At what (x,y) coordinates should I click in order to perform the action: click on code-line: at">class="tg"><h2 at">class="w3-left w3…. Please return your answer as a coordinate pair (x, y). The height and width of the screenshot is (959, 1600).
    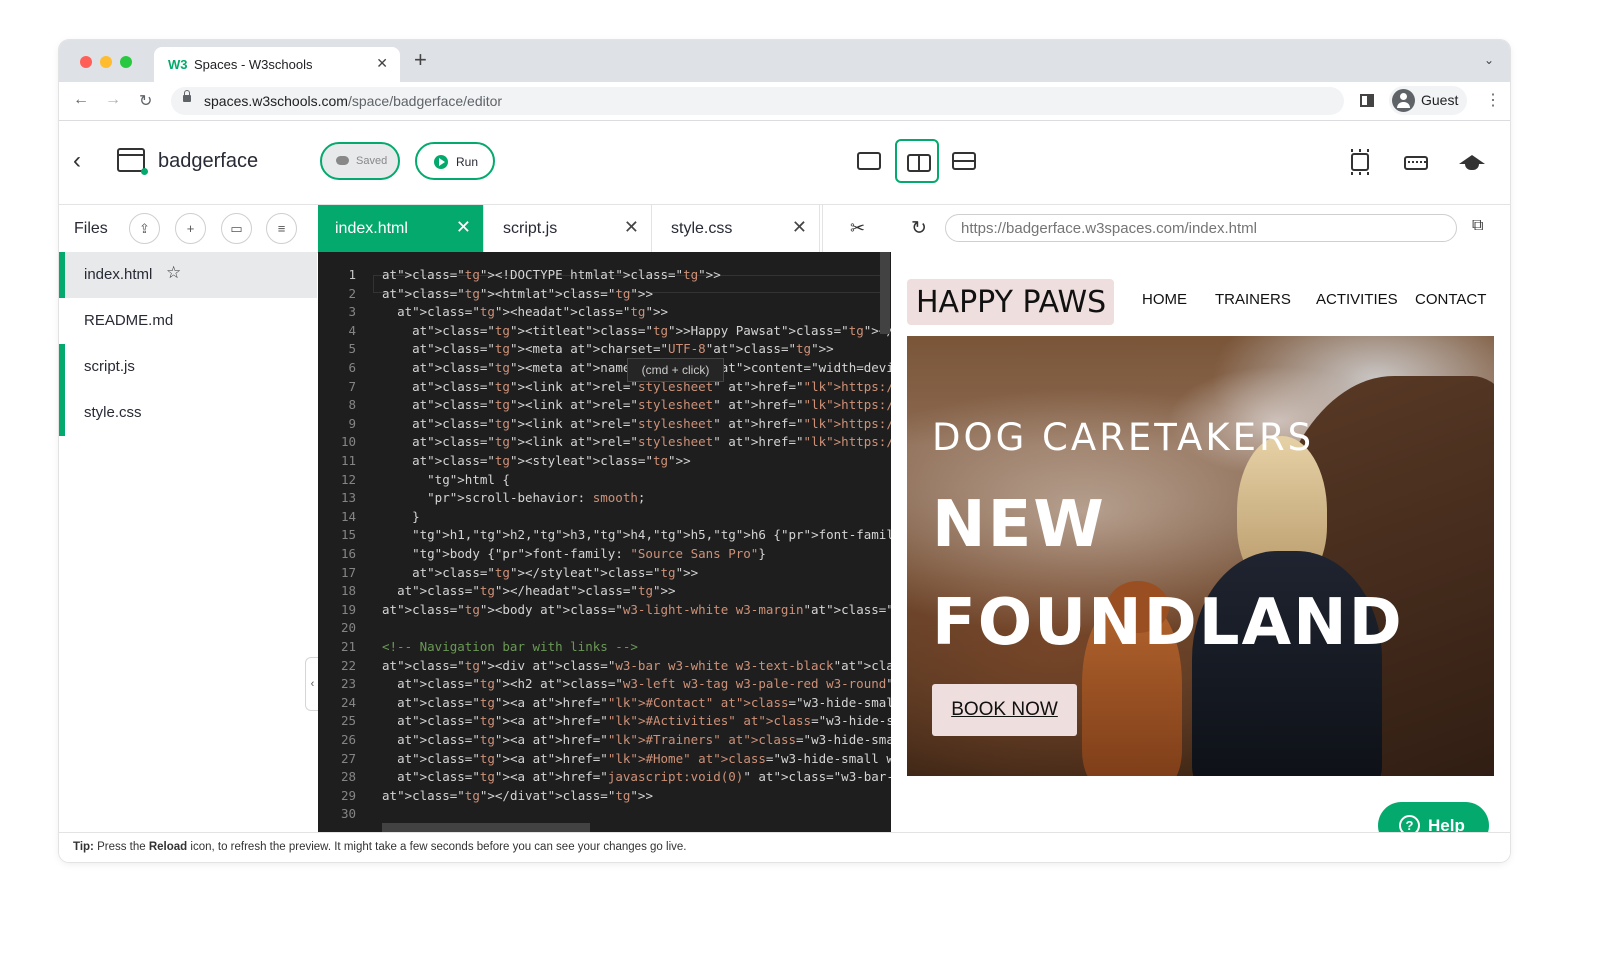
    Looking at the image, I should click on (636, 684).